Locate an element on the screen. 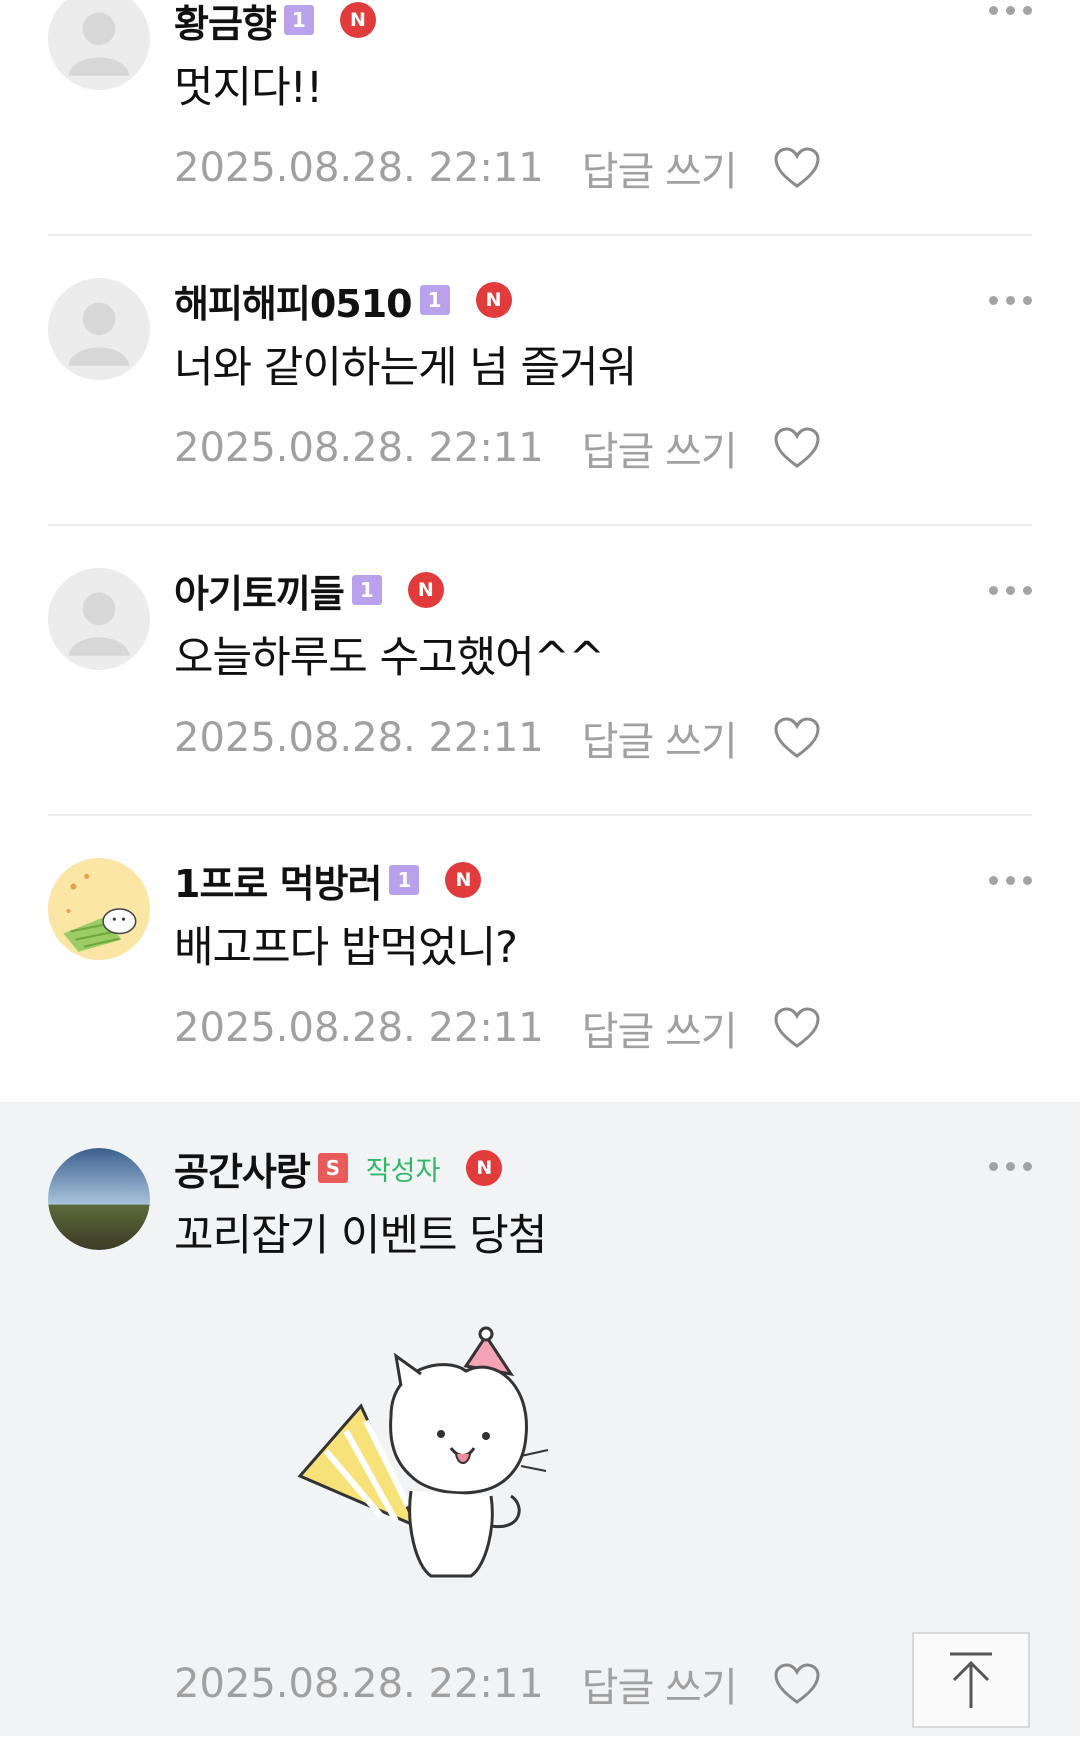 The image size is (1080, 1740). nickname: 공간사랑 is located at coordinates (242, 1168).